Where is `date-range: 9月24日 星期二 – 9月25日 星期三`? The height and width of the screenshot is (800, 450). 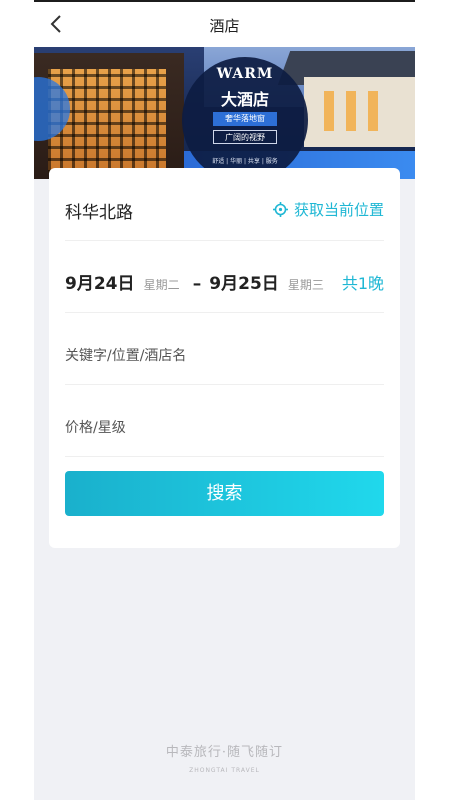
date-range: 9月24日 星期二 – 9月25日 星期三 is located at coordinates (194, 281).